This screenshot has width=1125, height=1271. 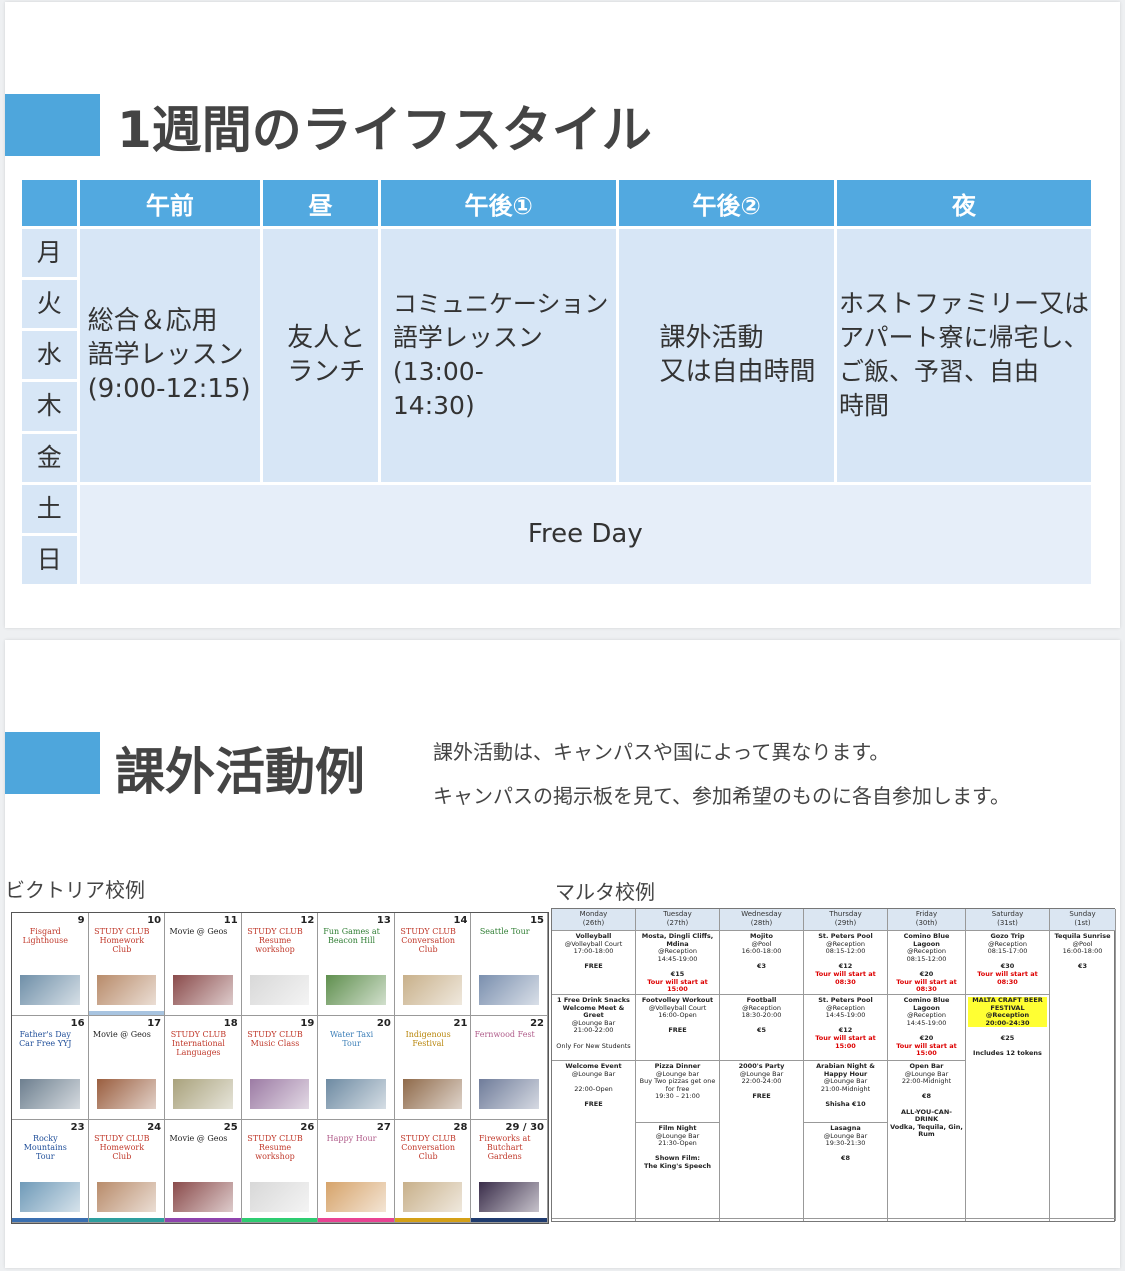 I want to click on am-line-2: 語学レッスン, so click(x=165, y=355).